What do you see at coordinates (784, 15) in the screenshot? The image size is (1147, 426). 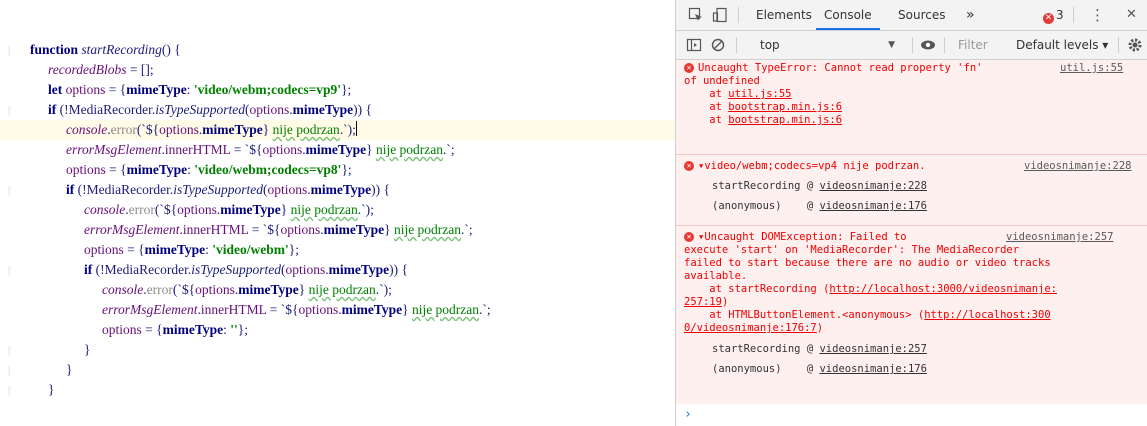 I see `tab-elements: Elements` at bounding box center [784, 15].